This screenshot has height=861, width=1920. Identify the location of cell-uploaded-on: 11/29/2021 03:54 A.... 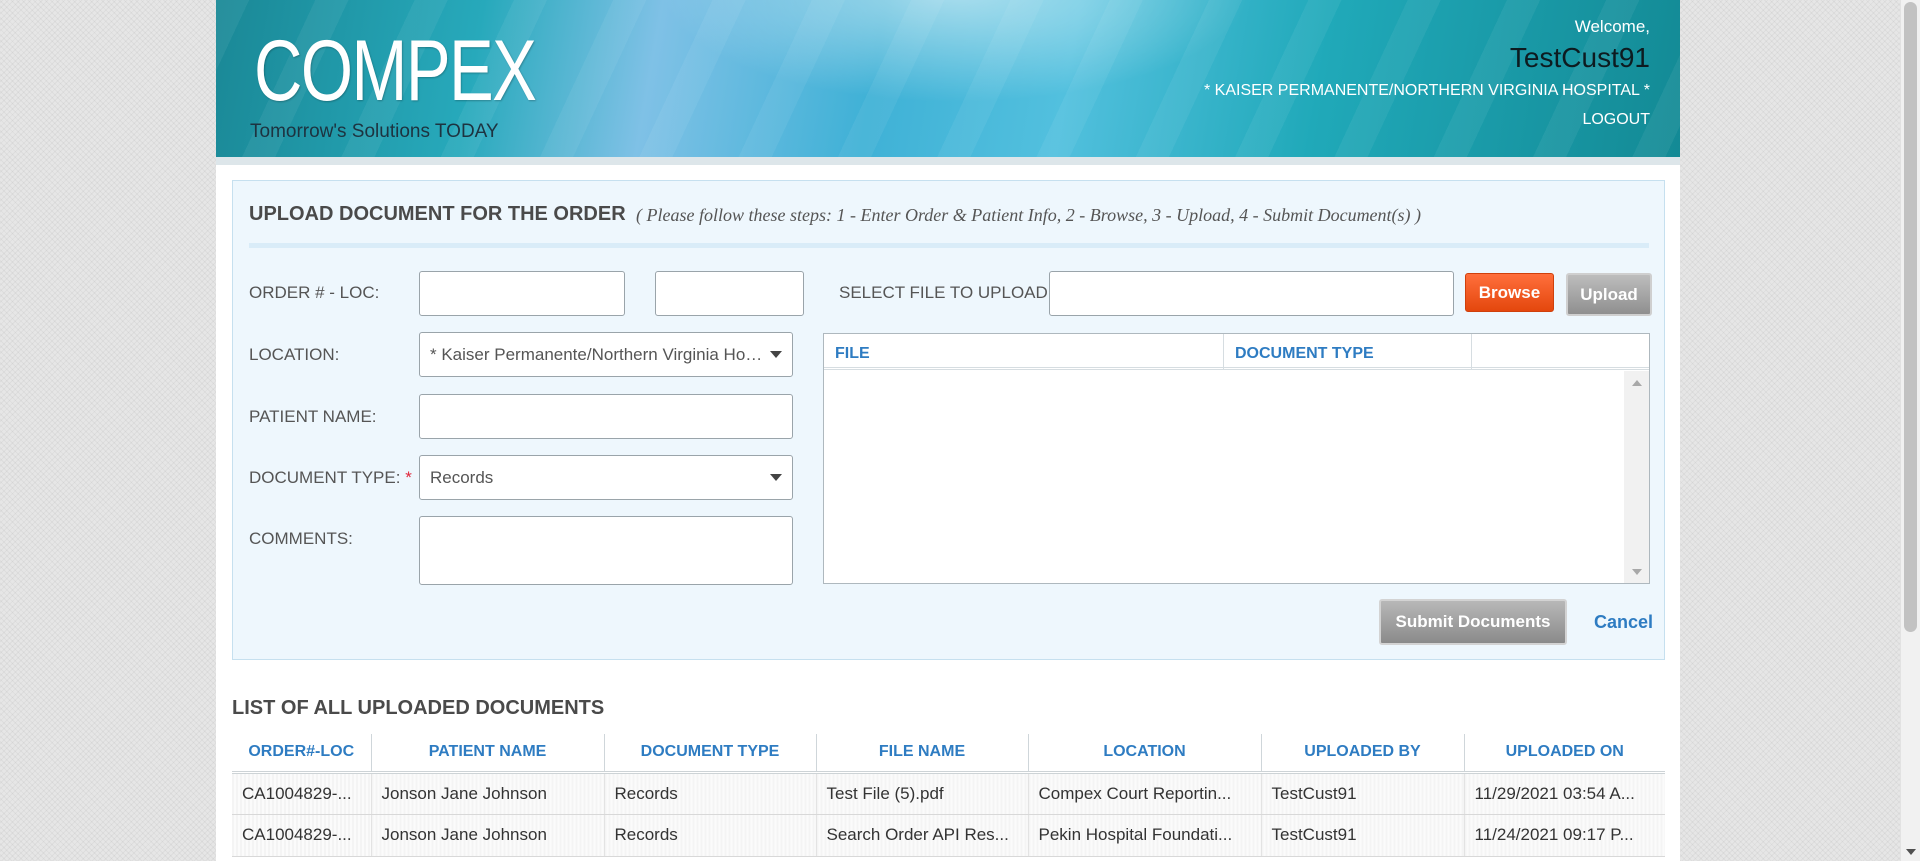
(1564, 793).